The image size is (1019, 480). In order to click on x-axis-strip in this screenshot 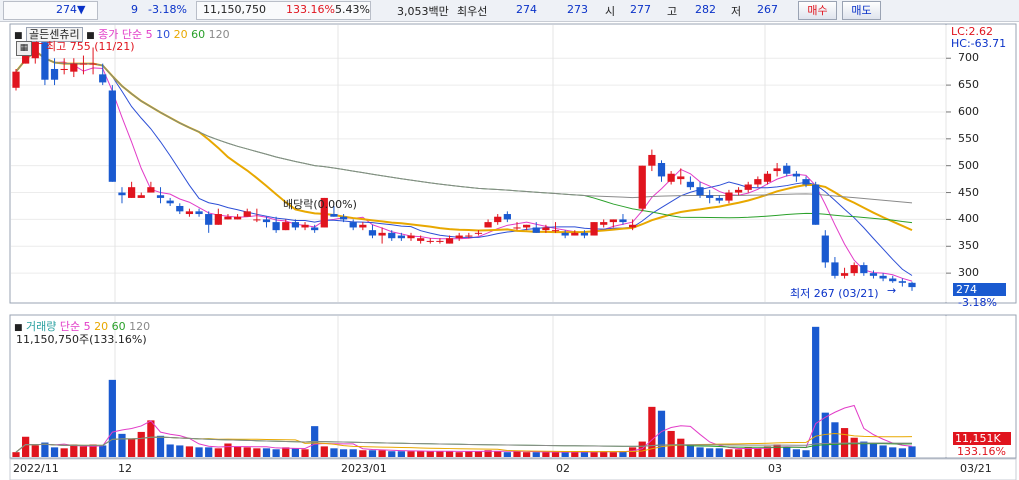, I will do `click(513, 469)`.